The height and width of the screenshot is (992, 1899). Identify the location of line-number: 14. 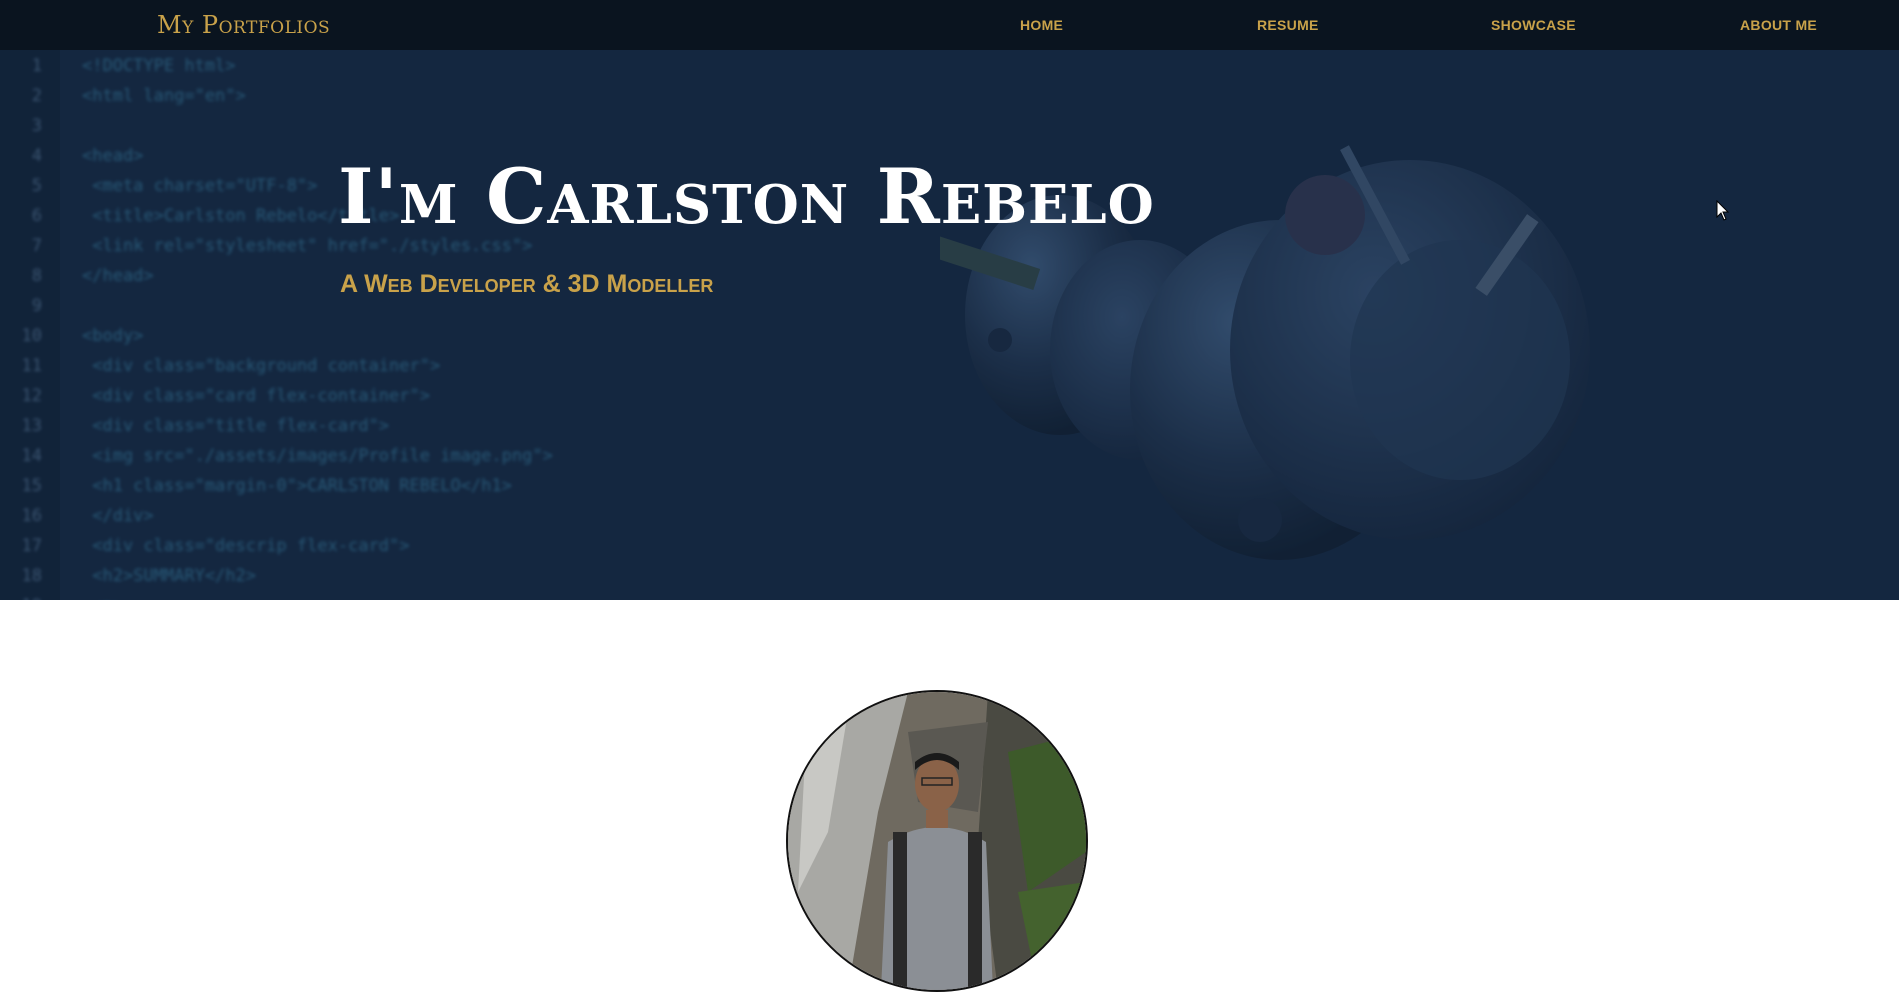
(31, 456).